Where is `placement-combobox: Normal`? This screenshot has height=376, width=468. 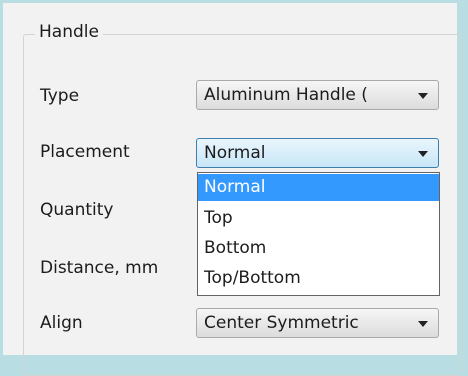 placement-combobox: Normal is located at coordinates (317, 153).